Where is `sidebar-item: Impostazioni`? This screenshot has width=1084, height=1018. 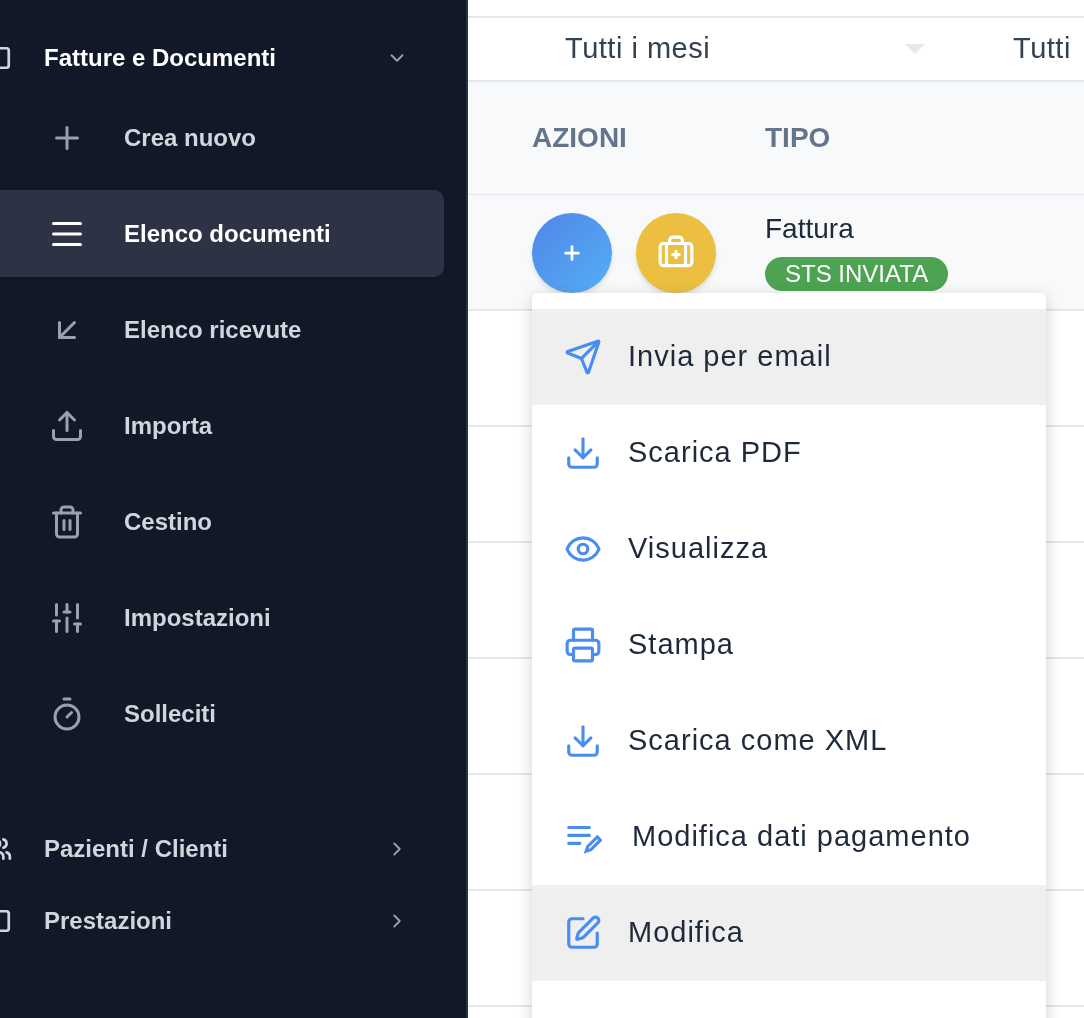
sidebar-item: Impostazioni is located at coordinates (222, 617).